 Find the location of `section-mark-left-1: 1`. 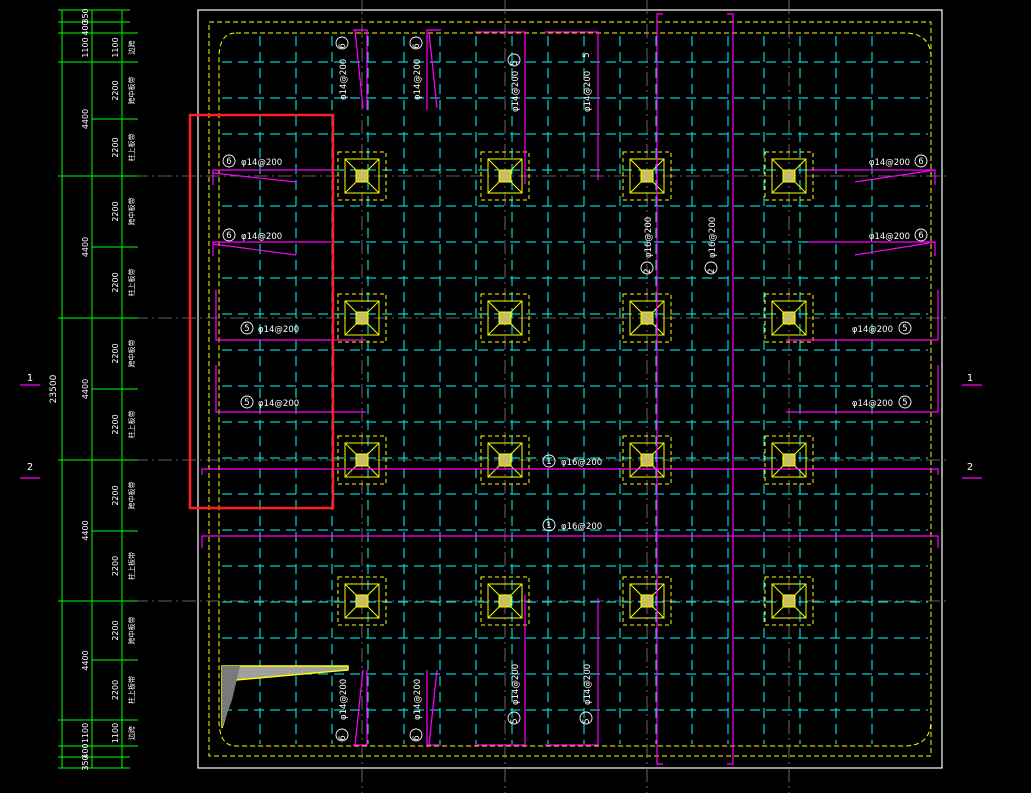

section-mark-left-1: 1 is located at coordinates (30, 378).